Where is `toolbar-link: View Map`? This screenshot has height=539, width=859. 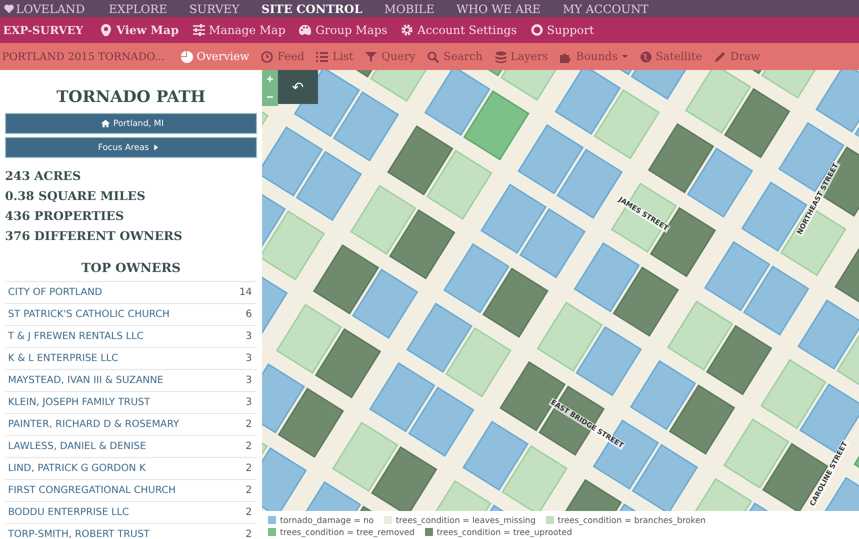
toolbar-link: View Map is located at coordinates (139, 30).